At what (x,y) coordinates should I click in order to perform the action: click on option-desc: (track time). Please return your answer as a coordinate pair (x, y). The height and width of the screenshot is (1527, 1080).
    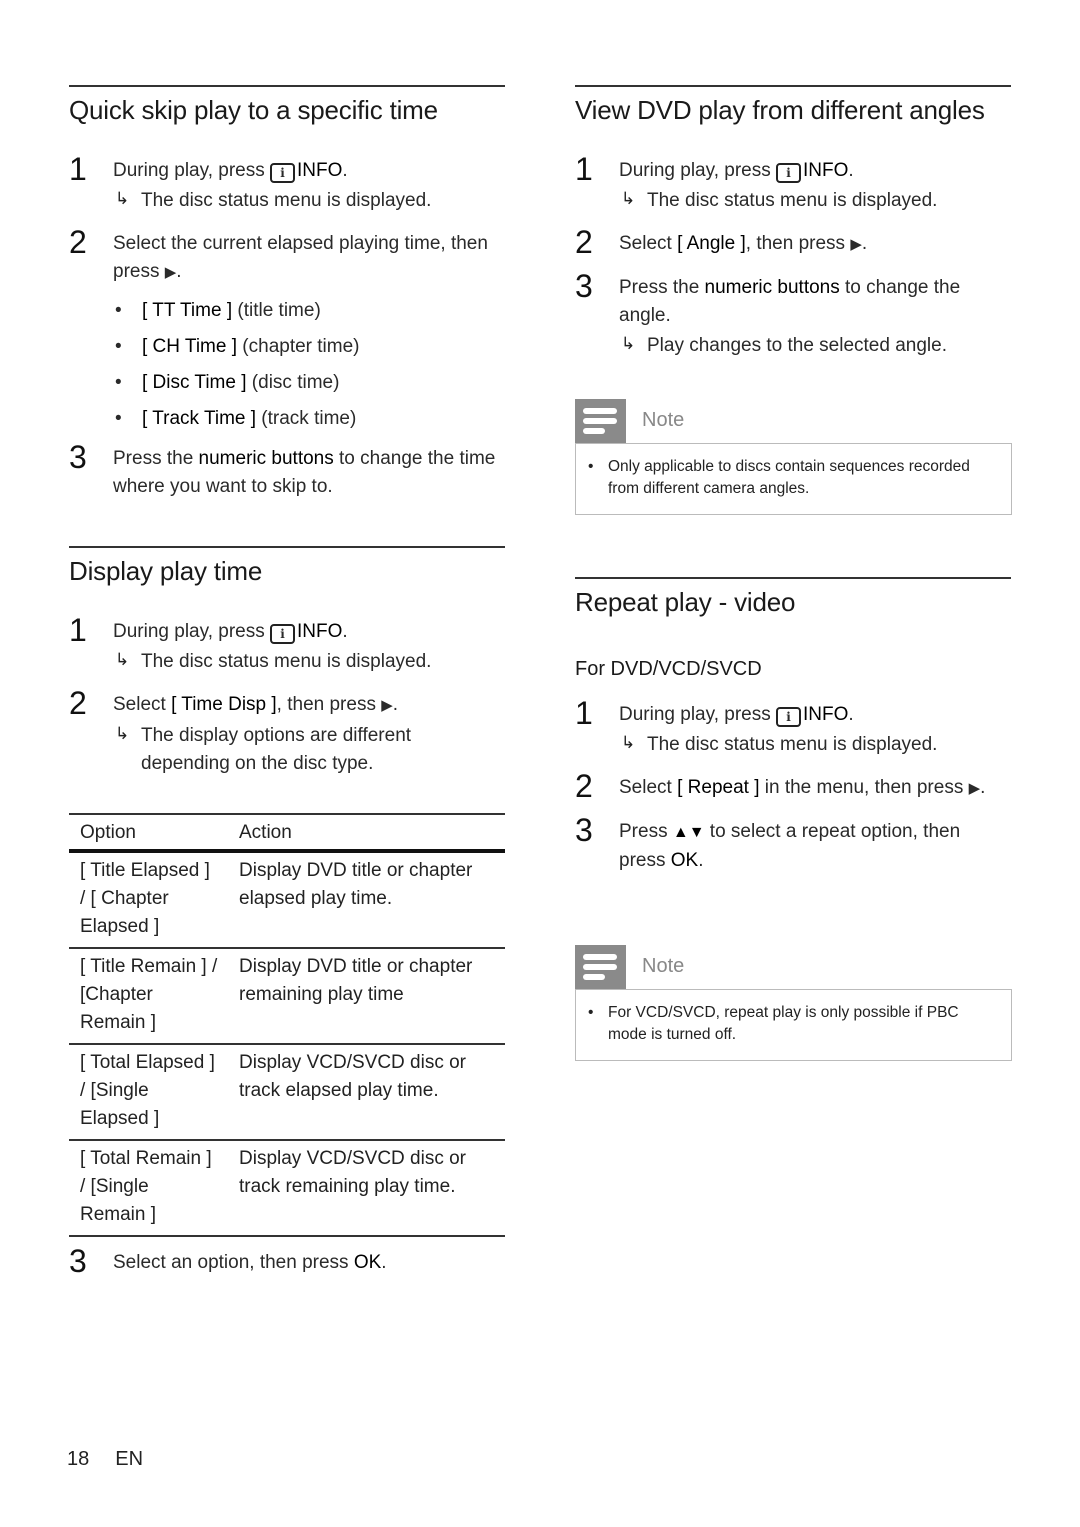
    Looking at the image, I should click on (306, 418).